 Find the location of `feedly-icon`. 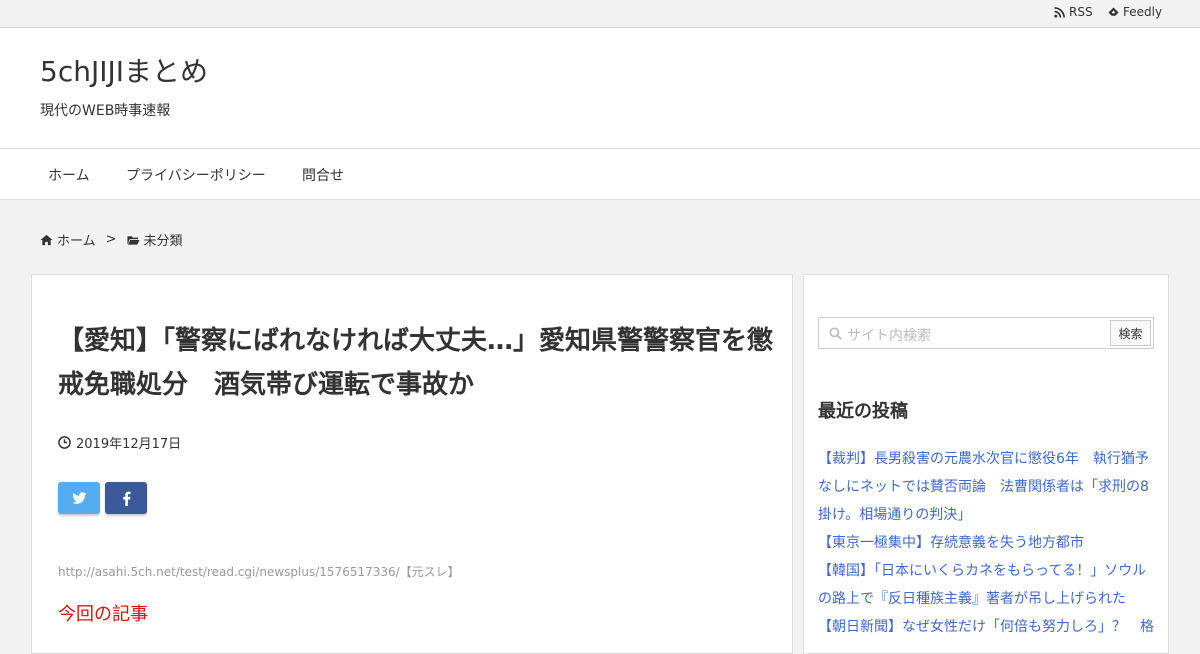

feedly-icon is located at coordinates (1113, 11).